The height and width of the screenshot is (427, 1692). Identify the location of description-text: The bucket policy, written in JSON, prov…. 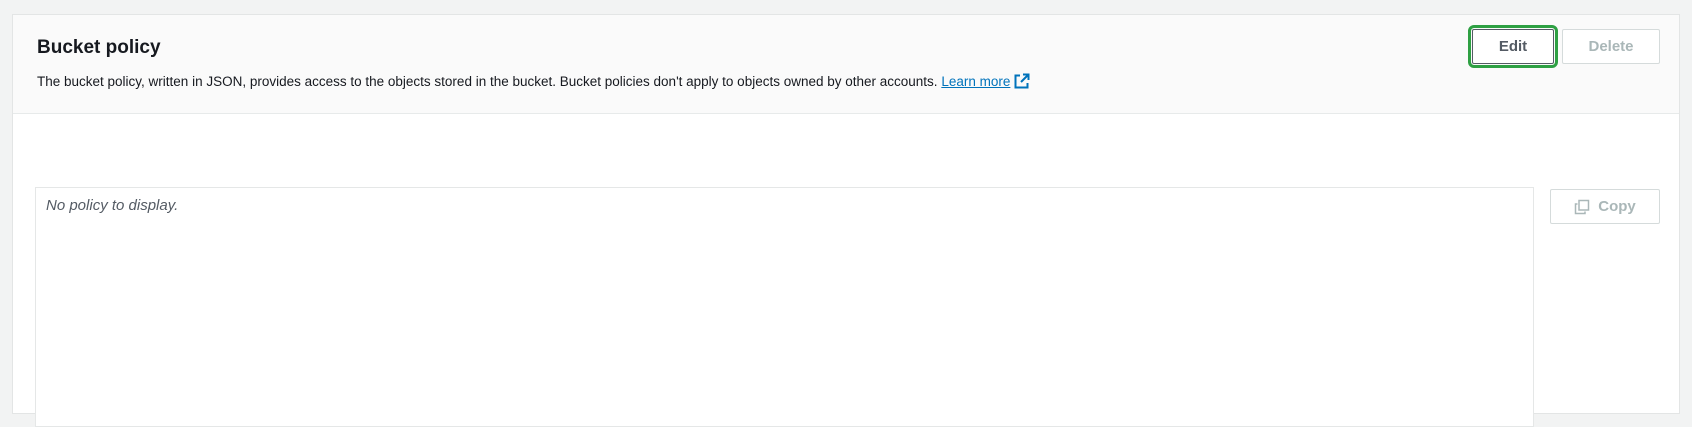
(487, 81).